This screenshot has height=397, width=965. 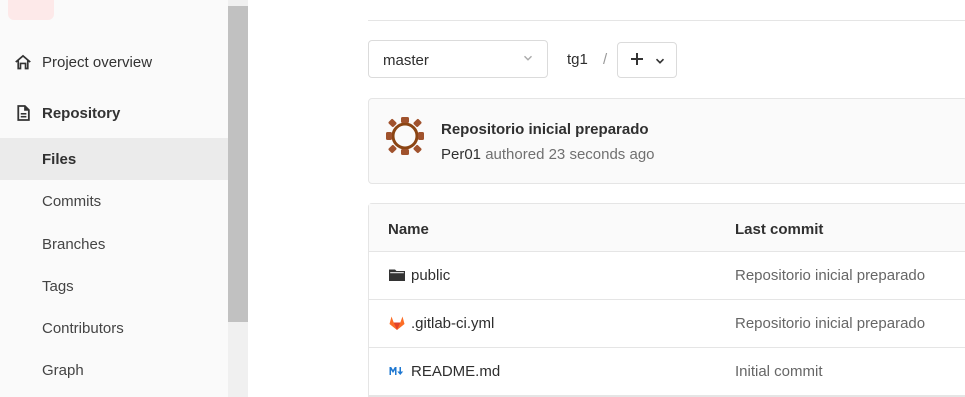 I want to click on project-avatar, so click(x=31, y=10).